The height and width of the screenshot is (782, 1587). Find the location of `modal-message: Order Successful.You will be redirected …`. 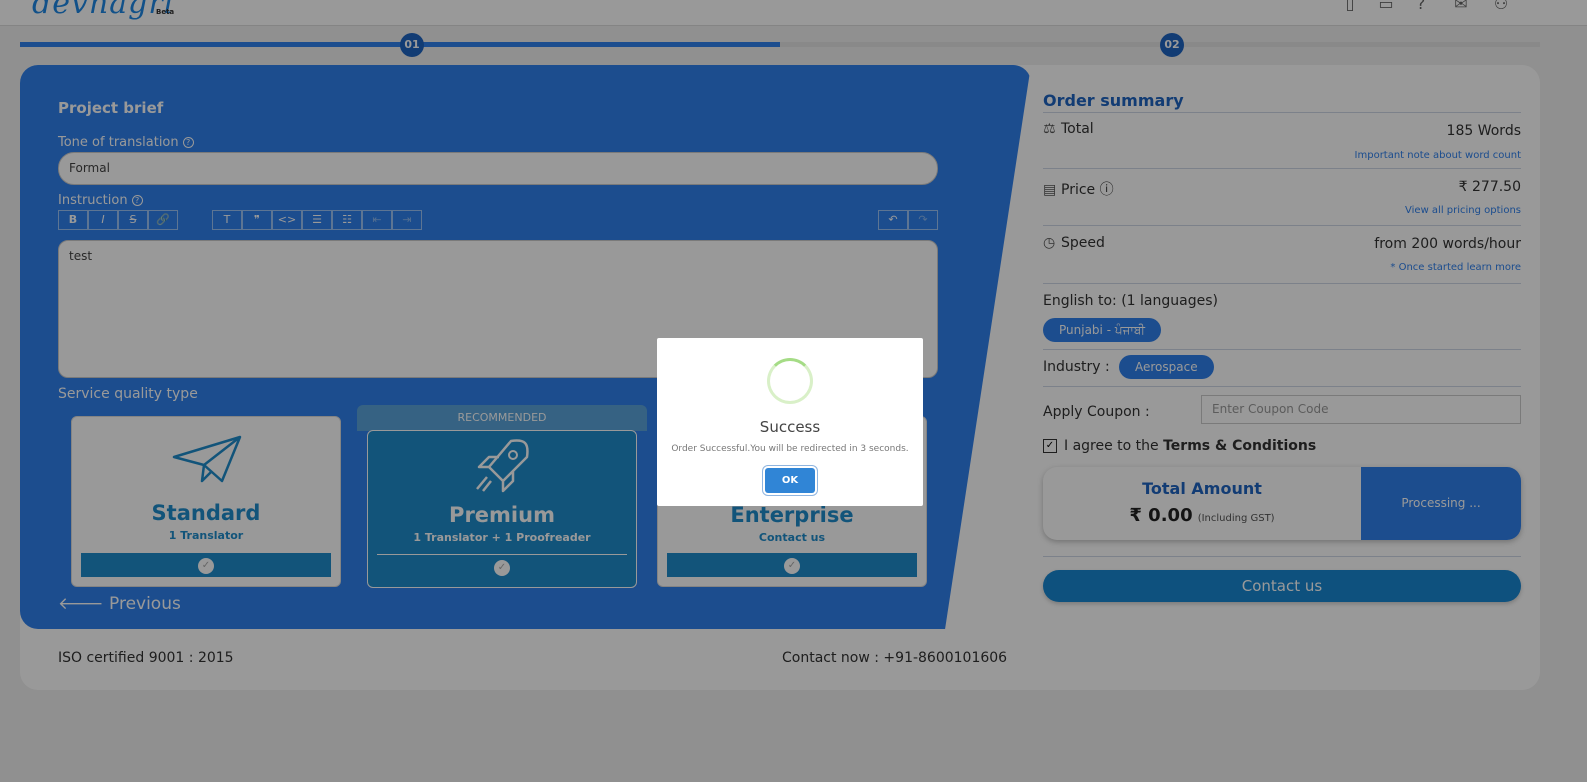

modal-message: Order Successful.You will be redirected … is located at coordinates (790, 449).